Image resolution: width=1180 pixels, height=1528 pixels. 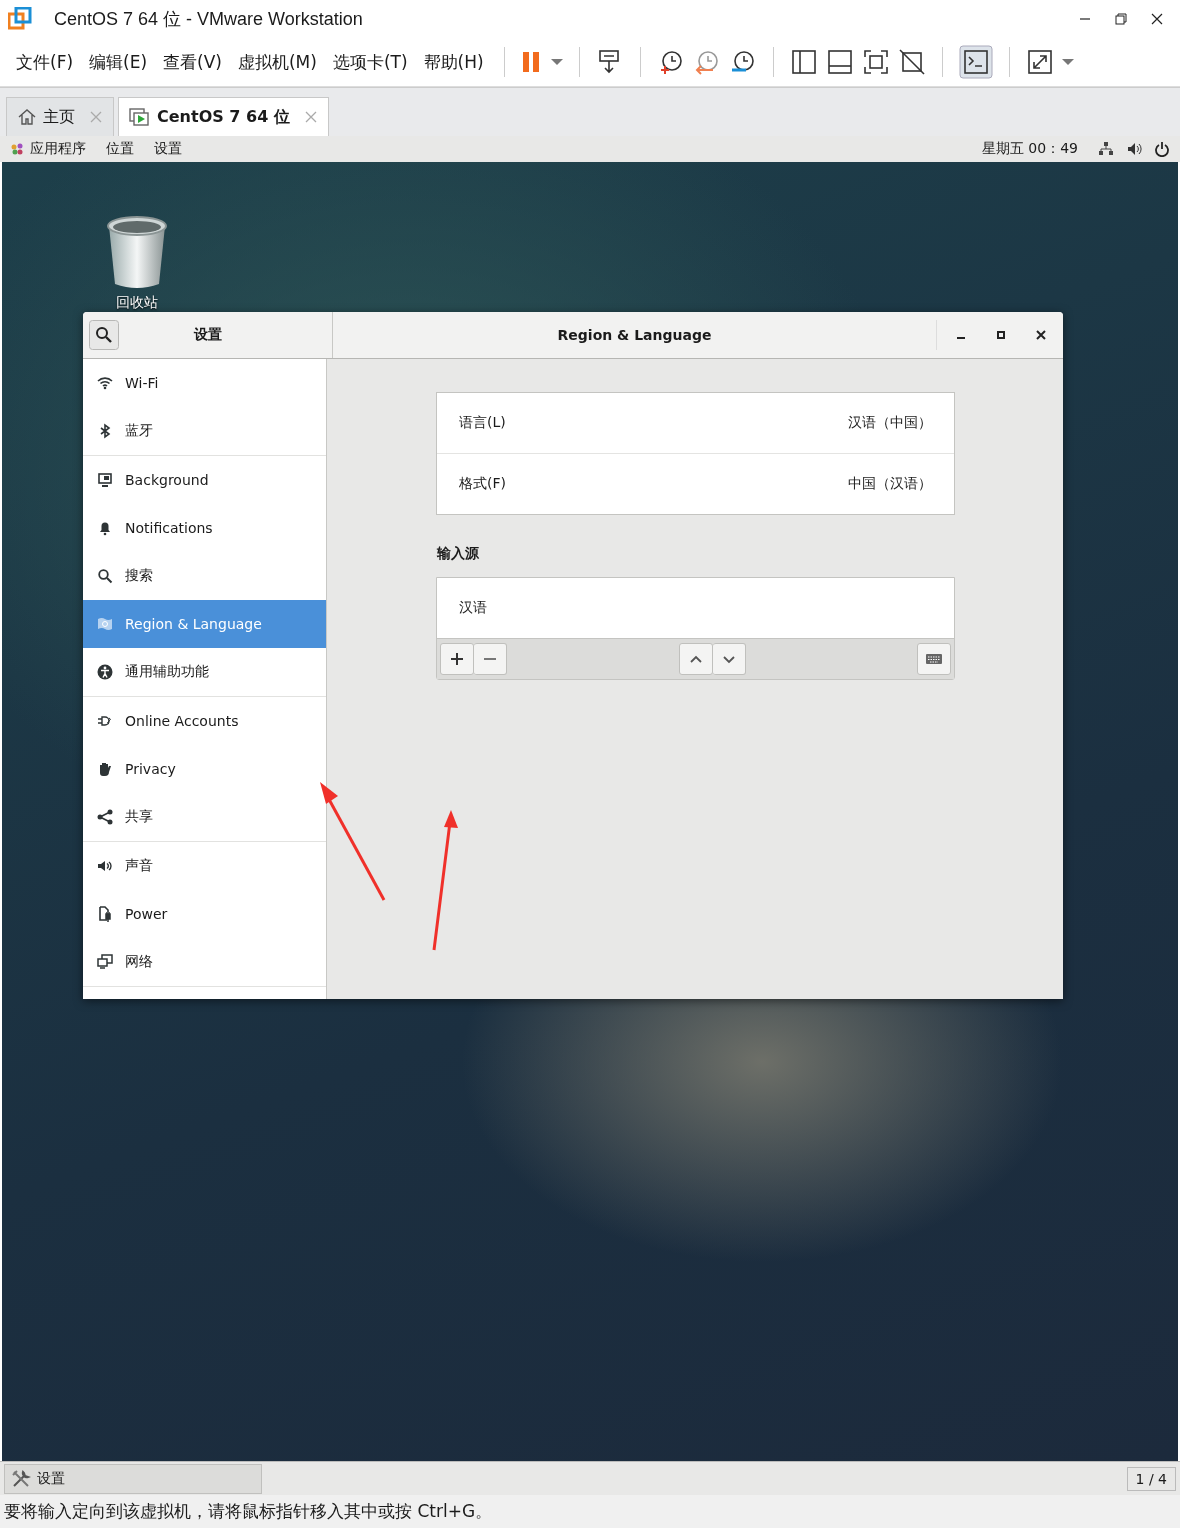 I want to click on window-title: Region & Language, so click(x=634, y=335).